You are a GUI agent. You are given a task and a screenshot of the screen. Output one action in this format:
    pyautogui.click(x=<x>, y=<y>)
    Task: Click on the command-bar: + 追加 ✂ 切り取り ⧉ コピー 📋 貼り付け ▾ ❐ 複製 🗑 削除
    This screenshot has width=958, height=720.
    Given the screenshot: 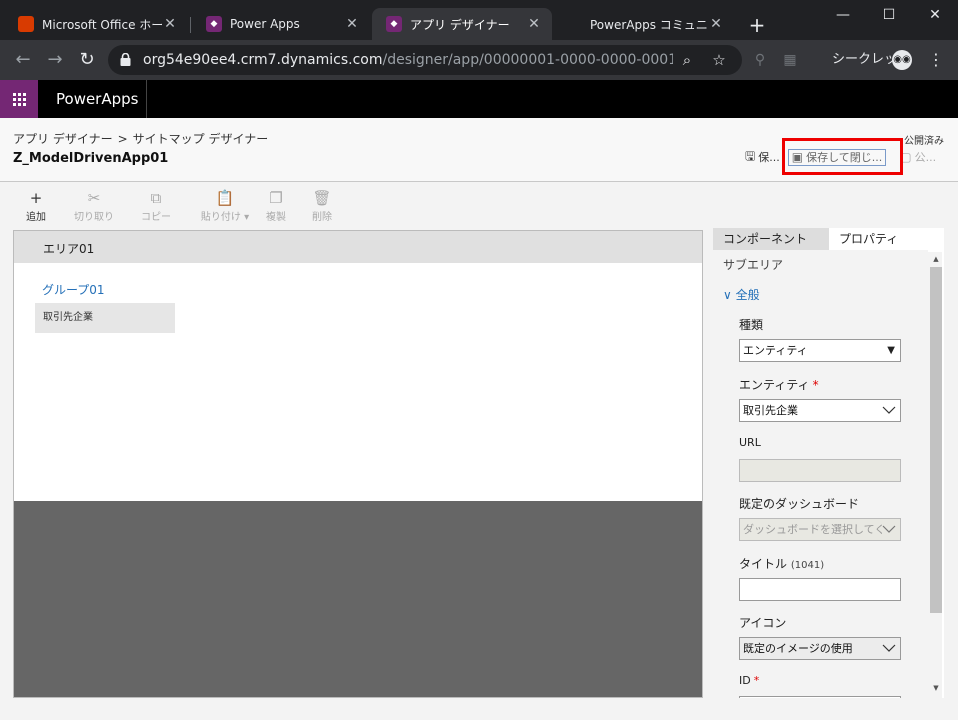 What is the action you would take?
    pyautogui.click(x=479, y=205)
    